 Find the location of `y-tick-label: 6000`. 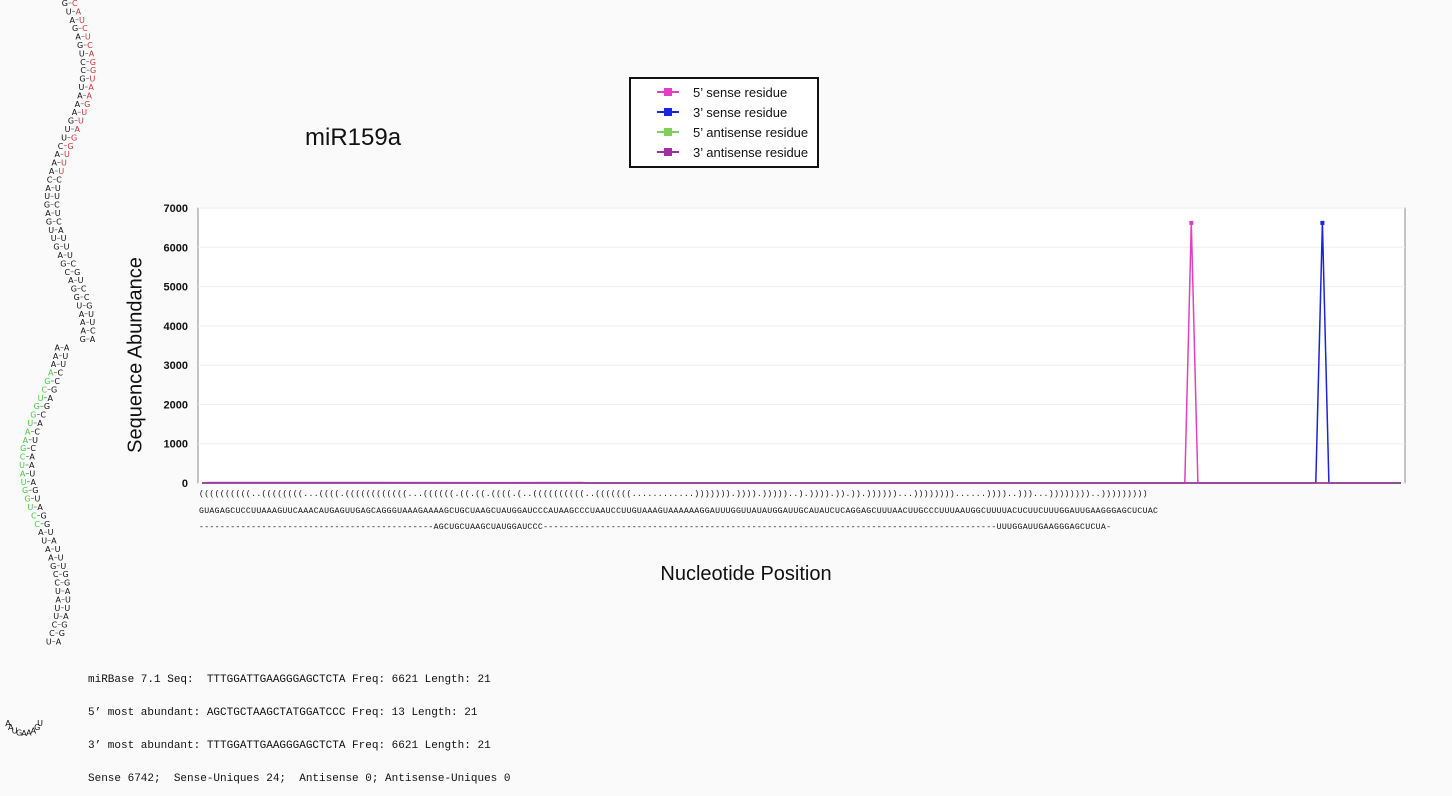

y-tick-label: 6000 is located at coordinates (176, 248).